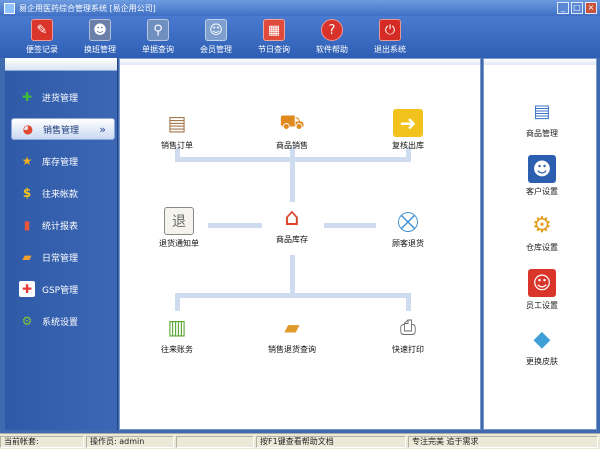 The width and height of the screenshot is (600, 449). What do you see at coordinates (102, 129) in the screenshot?
I see `chevron-right-icon: »` at bounding box center [102, 129].